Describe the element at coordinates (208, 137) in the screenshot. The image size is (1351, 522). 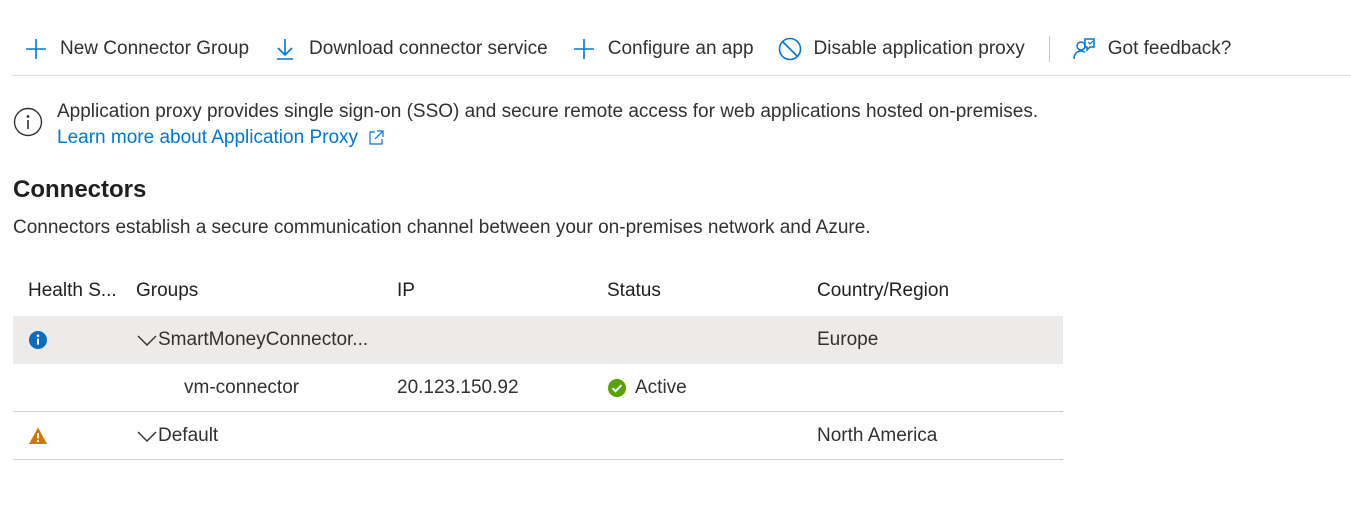
I see `learn-more-label: Learn more about Application Proxy` at that location.